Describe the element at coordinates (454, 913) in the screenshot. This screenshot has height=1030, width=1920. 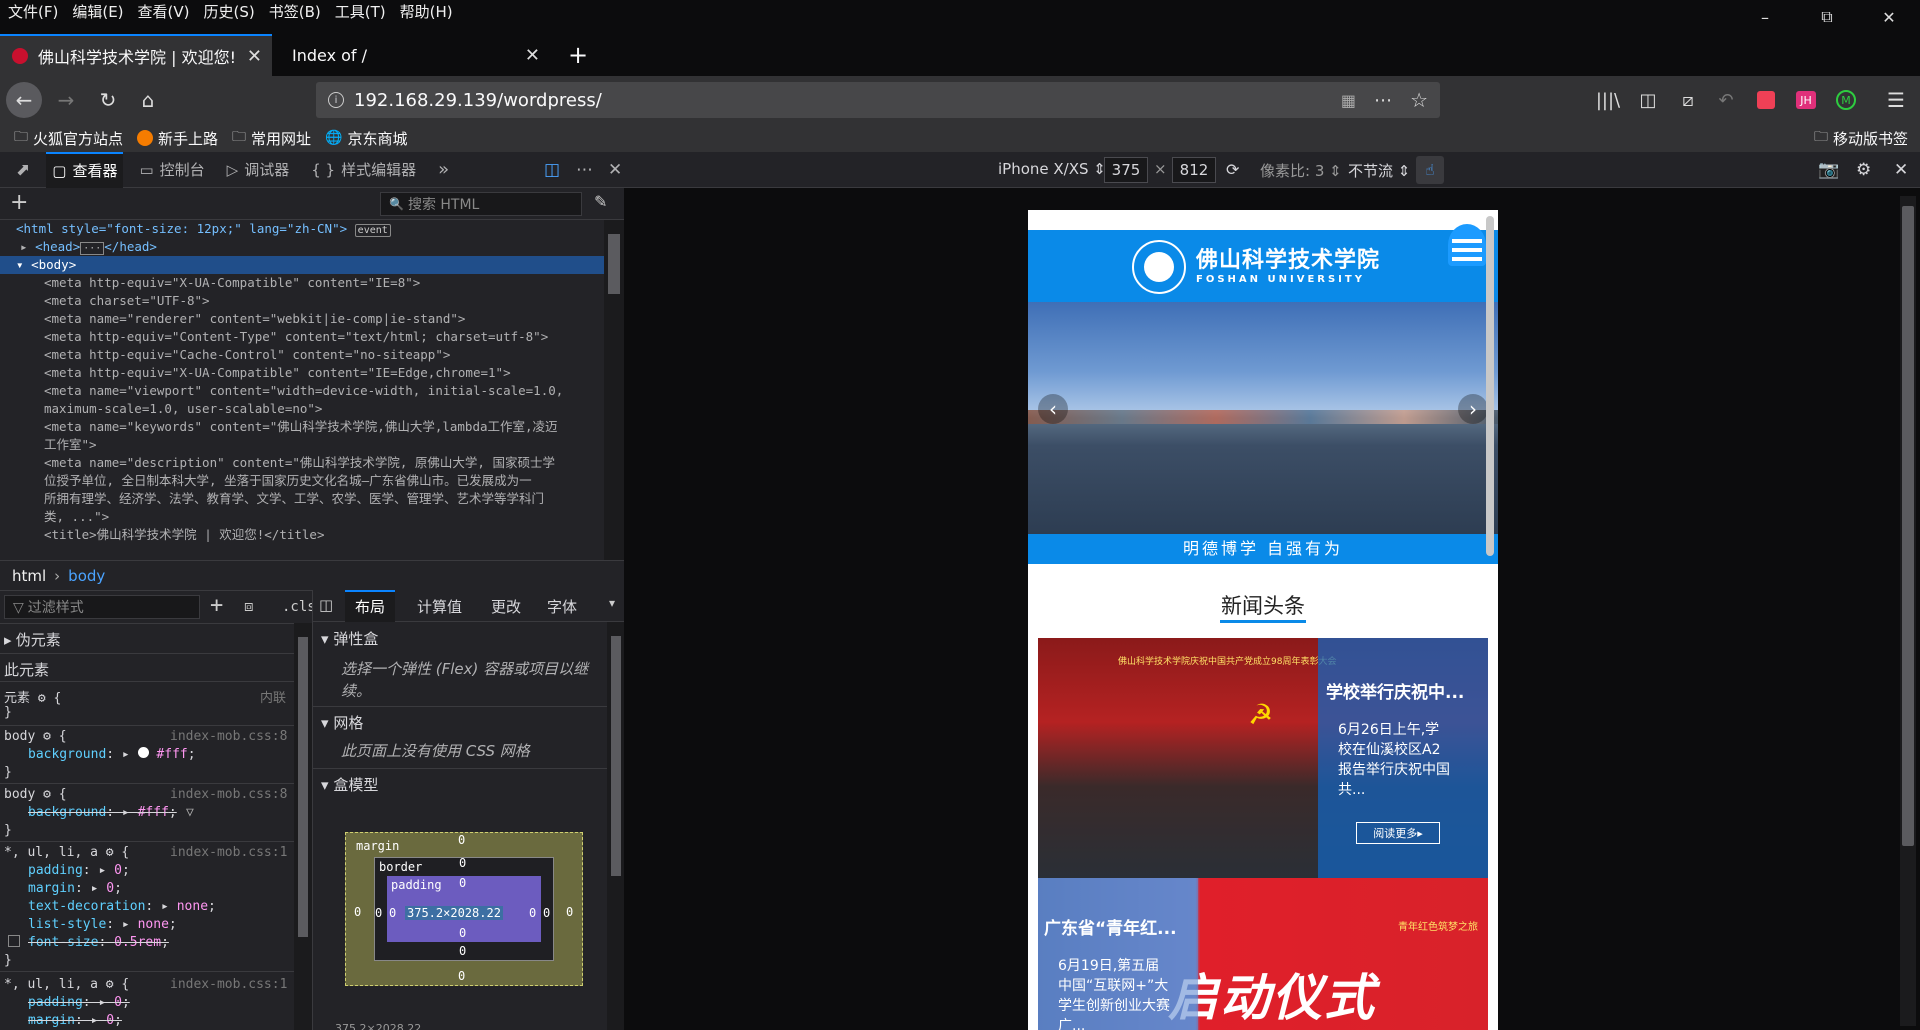
I see `box-content-size: 375.2×2028.22` at that location.